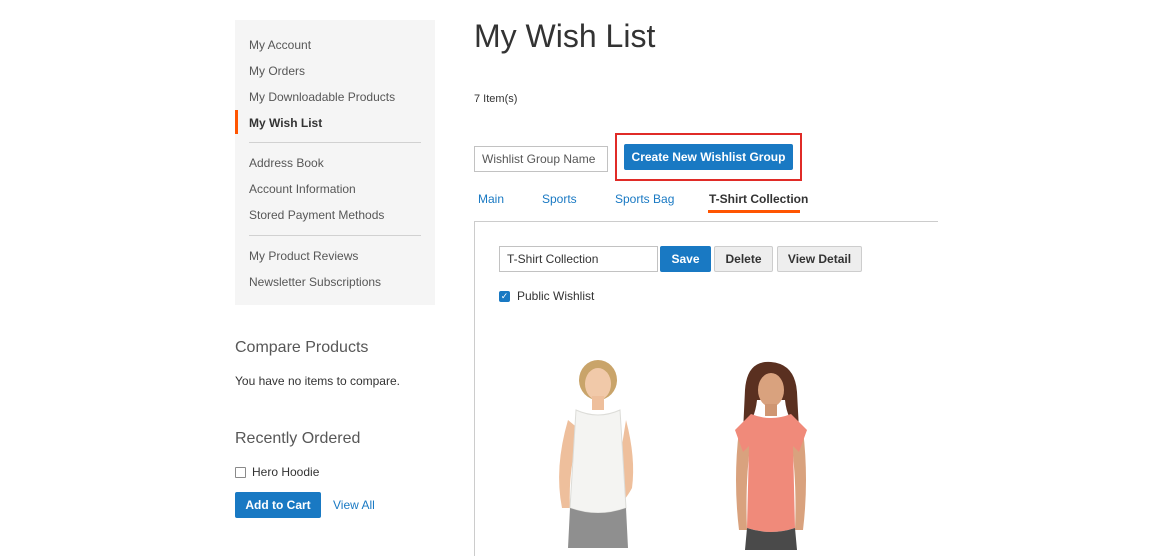  Describe the element at coordinates (303, 256) in the screenshot. I see `sidebar-item-product-reviews: My Product Reviews` at that location.